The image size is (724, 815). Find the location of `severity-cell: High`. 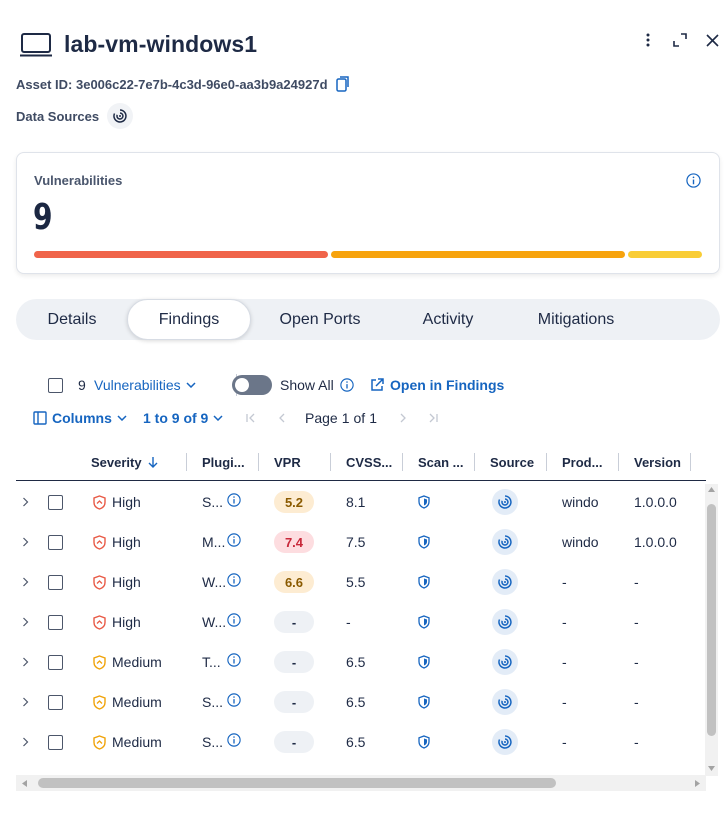

severity-cell: High is located at coordinates (138, 622).